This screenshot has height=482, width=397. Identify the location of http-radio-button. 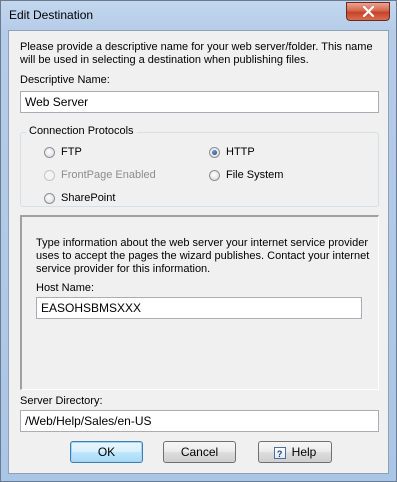
(214, 152).